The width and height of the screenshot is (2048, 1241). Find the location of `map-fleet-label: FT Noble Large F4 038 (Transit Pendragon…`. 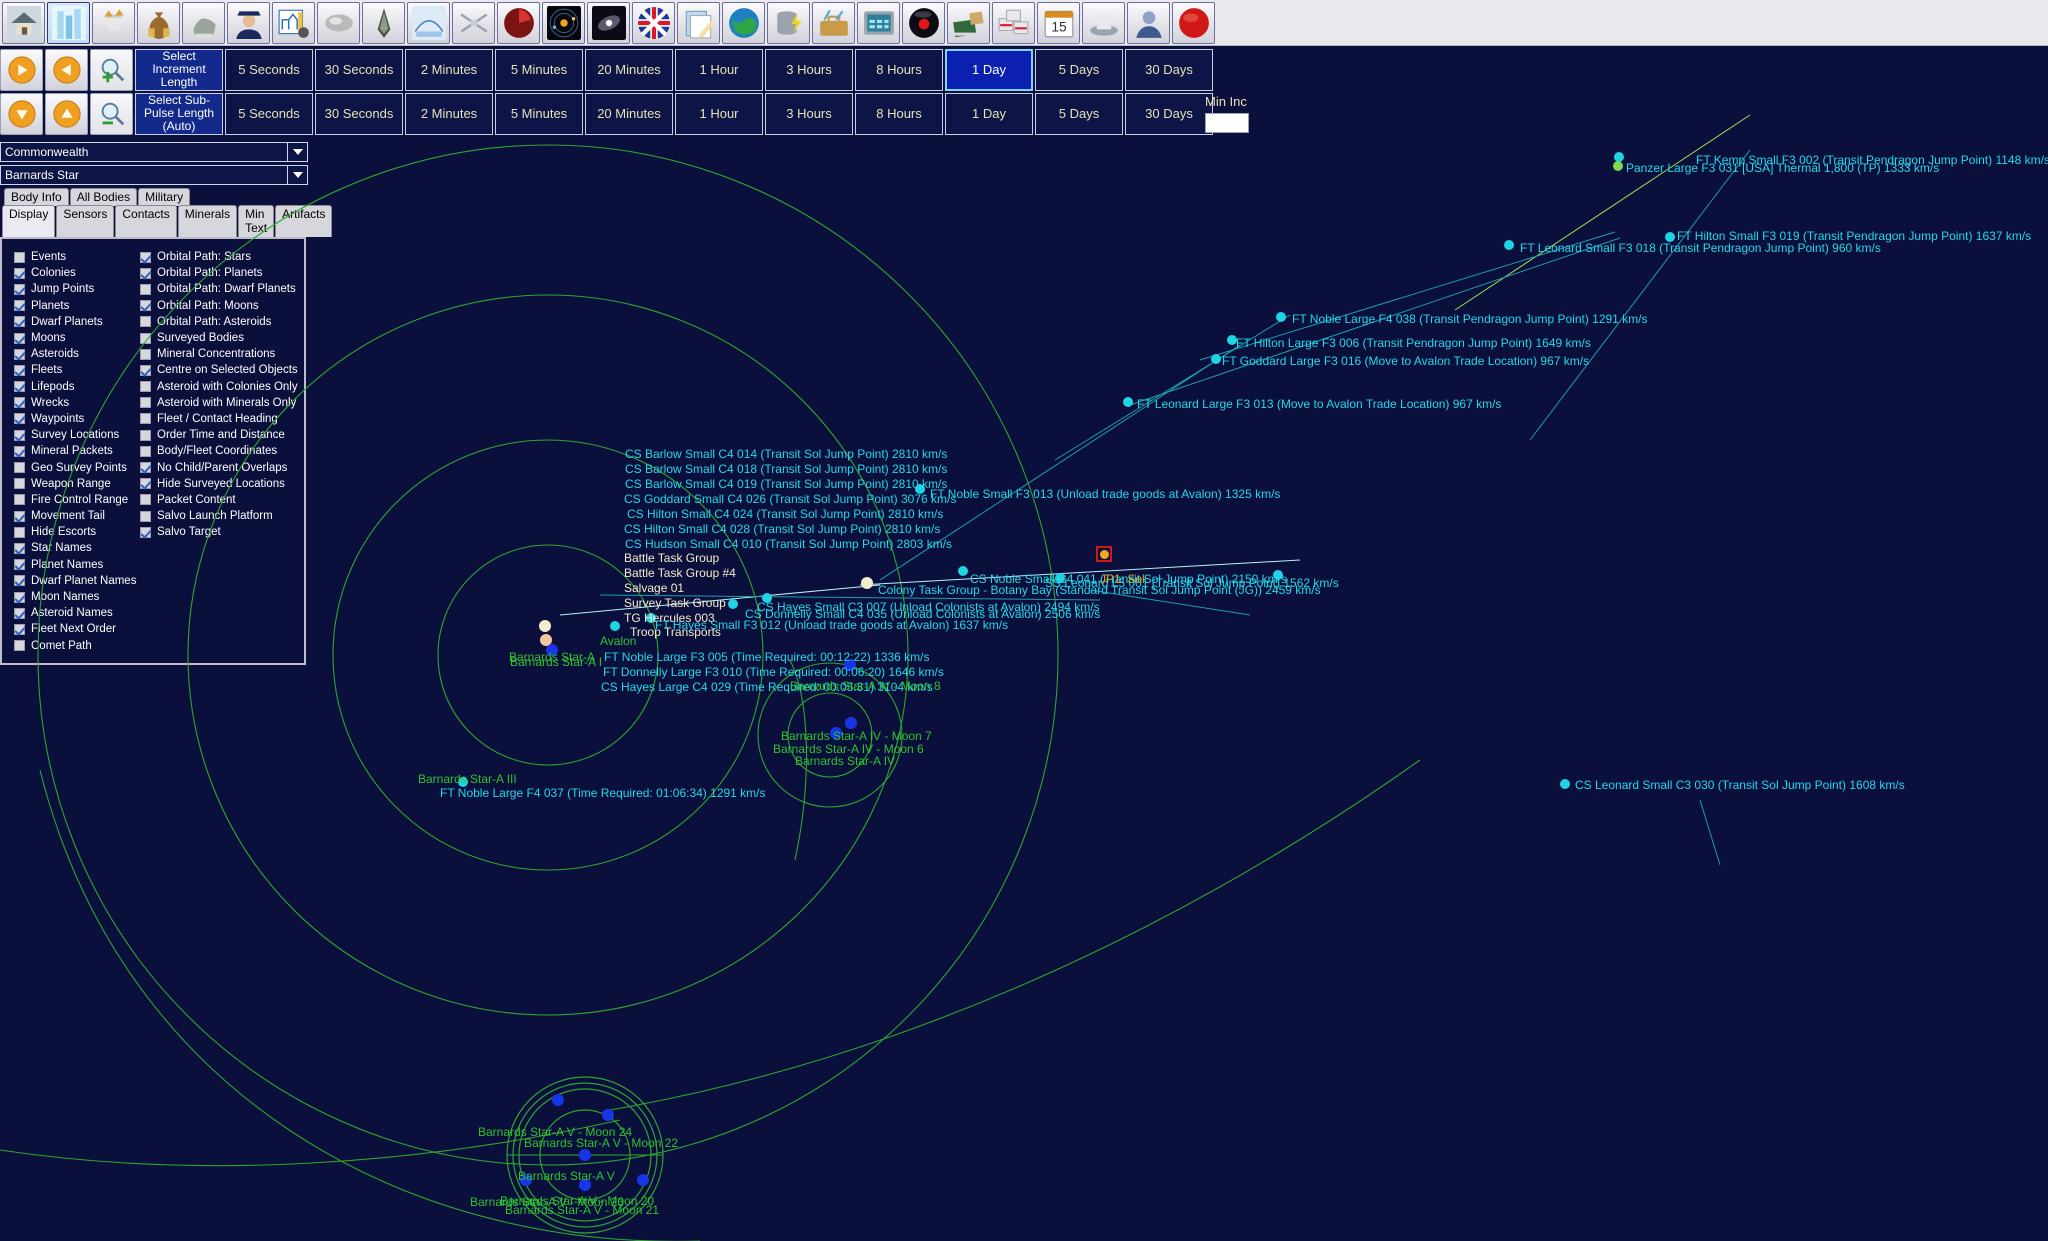

map-fleet-label: FT Noble Large F4 038 (Transit Pendragon… is located at coordinates (1470, 319).